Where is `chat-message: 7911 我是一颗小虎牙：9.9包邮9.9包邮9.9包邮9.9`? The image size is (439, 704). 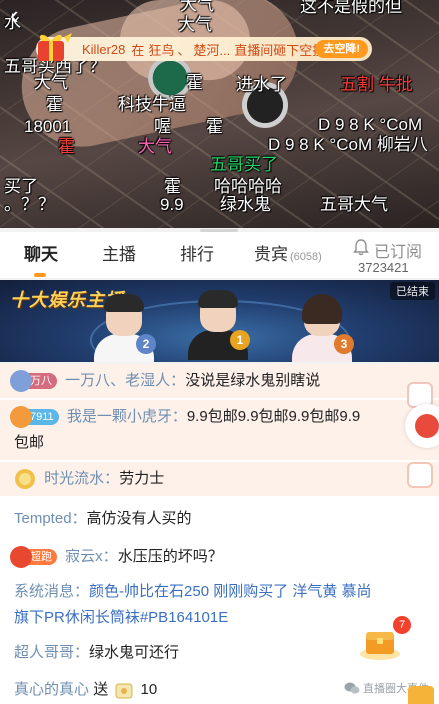 chat-message: 7911 我是一颗小虎牙：9.9包邮9.9包邮9.9包邮9.9 is located at coordinates (224, 417).